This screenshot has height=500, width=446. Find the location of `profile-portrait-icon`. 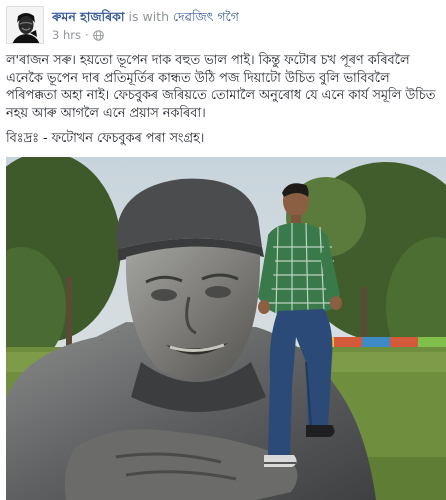

profile-portrait-icon is located at coordinates (25, 25).